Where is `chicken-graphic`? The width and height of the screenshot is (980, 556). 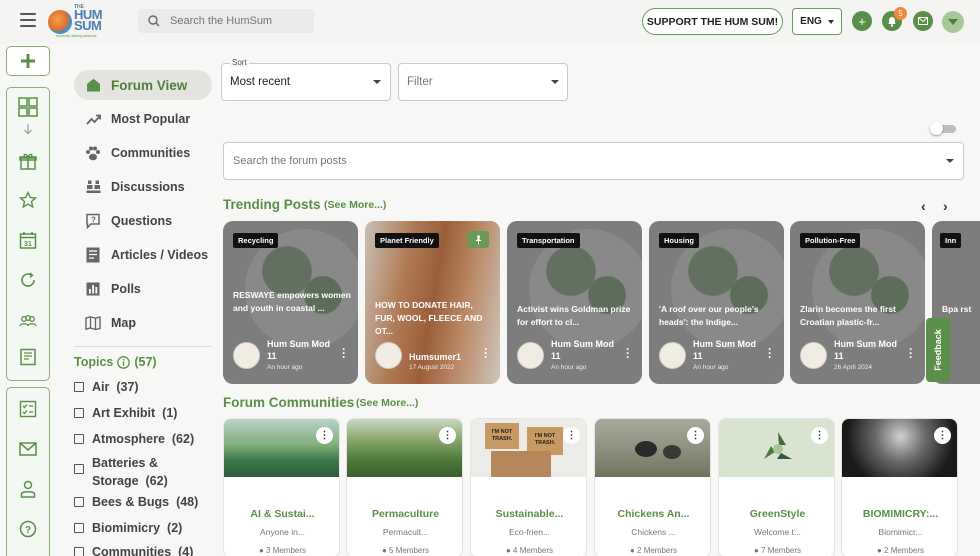 chicken-graphic is located at coordinates (672, 452).